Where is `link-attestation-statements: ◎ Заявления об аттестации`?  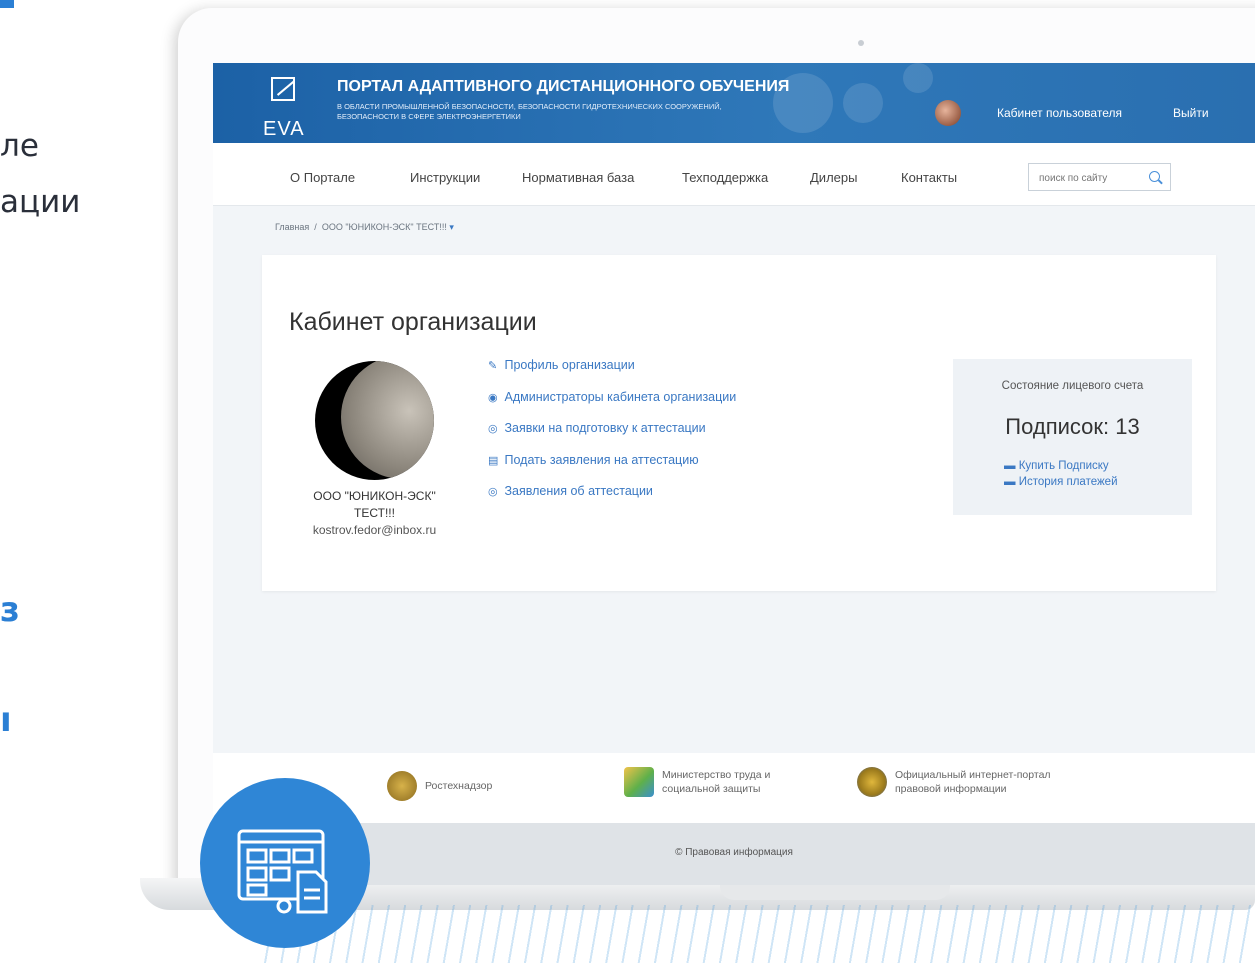 link-attestation-statements: ◎ Заявления об аттестации is located at coordinates (612, 491).